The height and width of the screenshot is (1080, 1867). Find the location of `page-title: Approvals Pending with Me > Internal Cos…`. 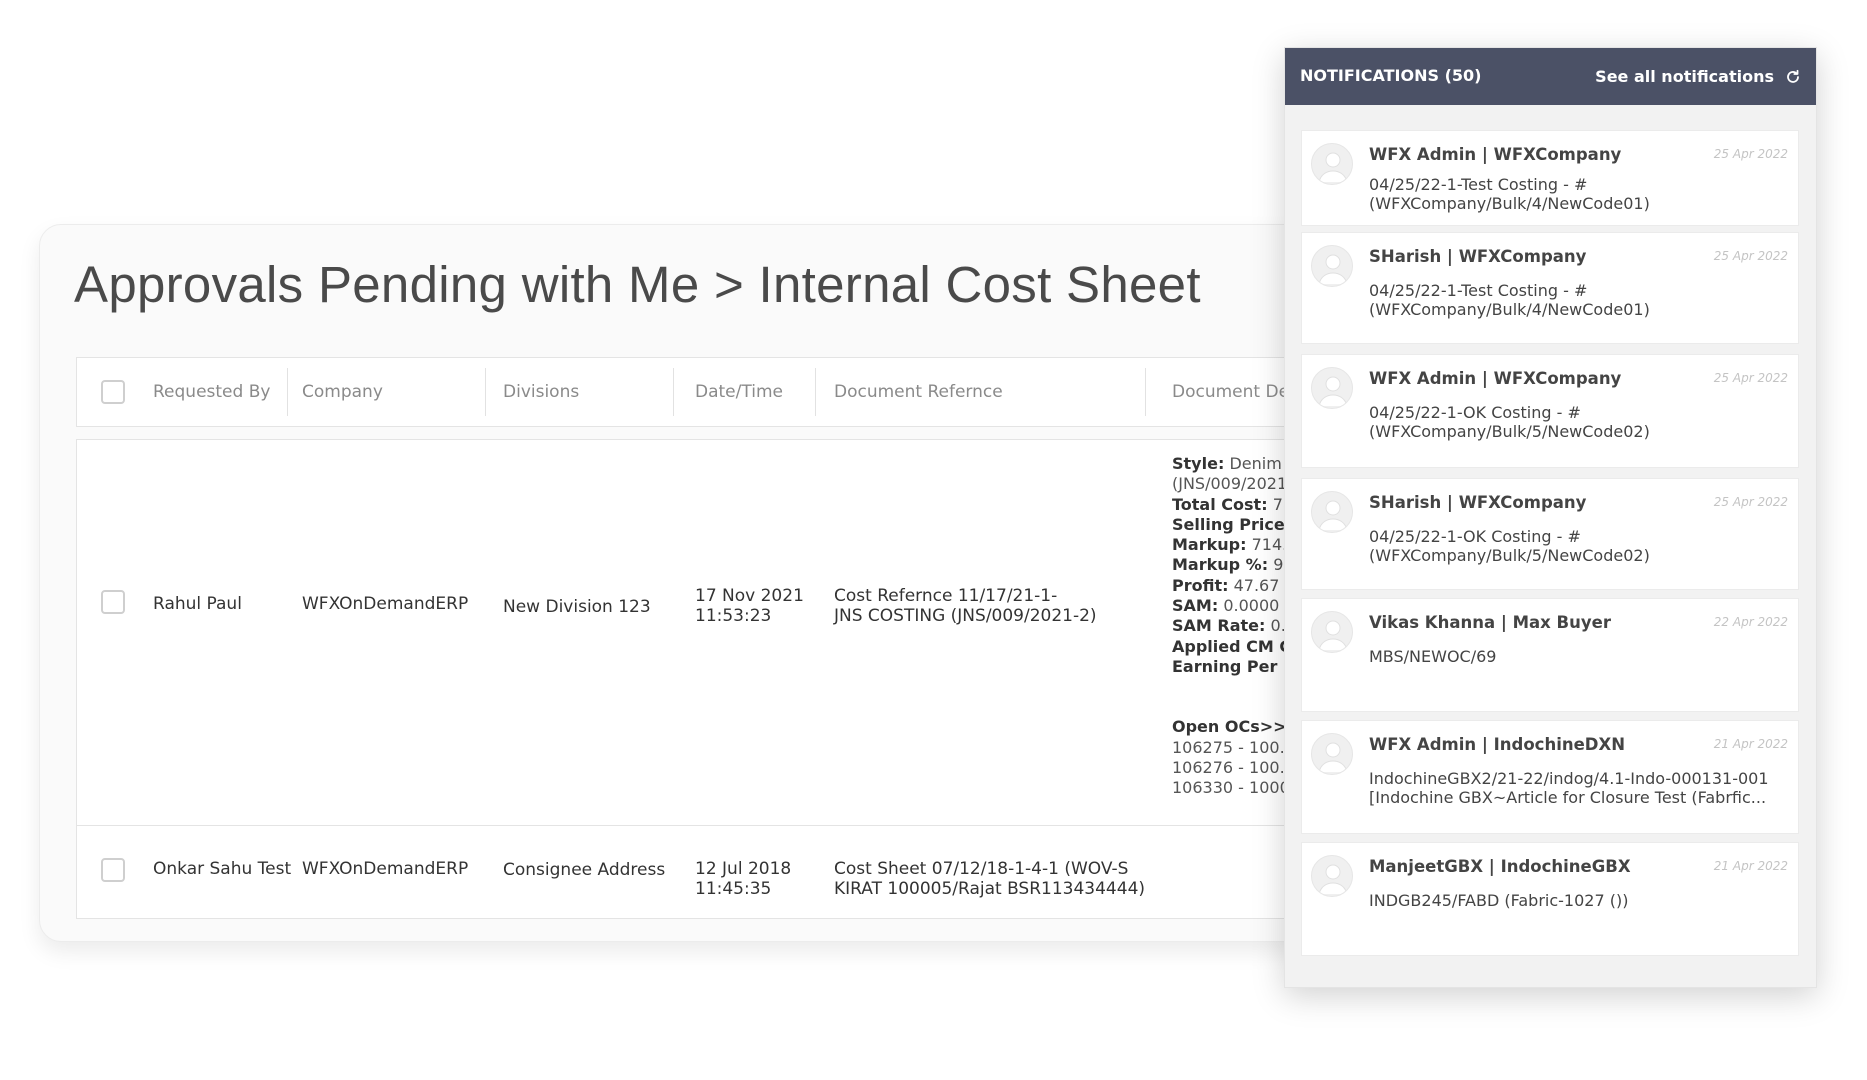

page-title: Approvals Pending with Me > Internal Cos… is located at coordinates (637, 284).